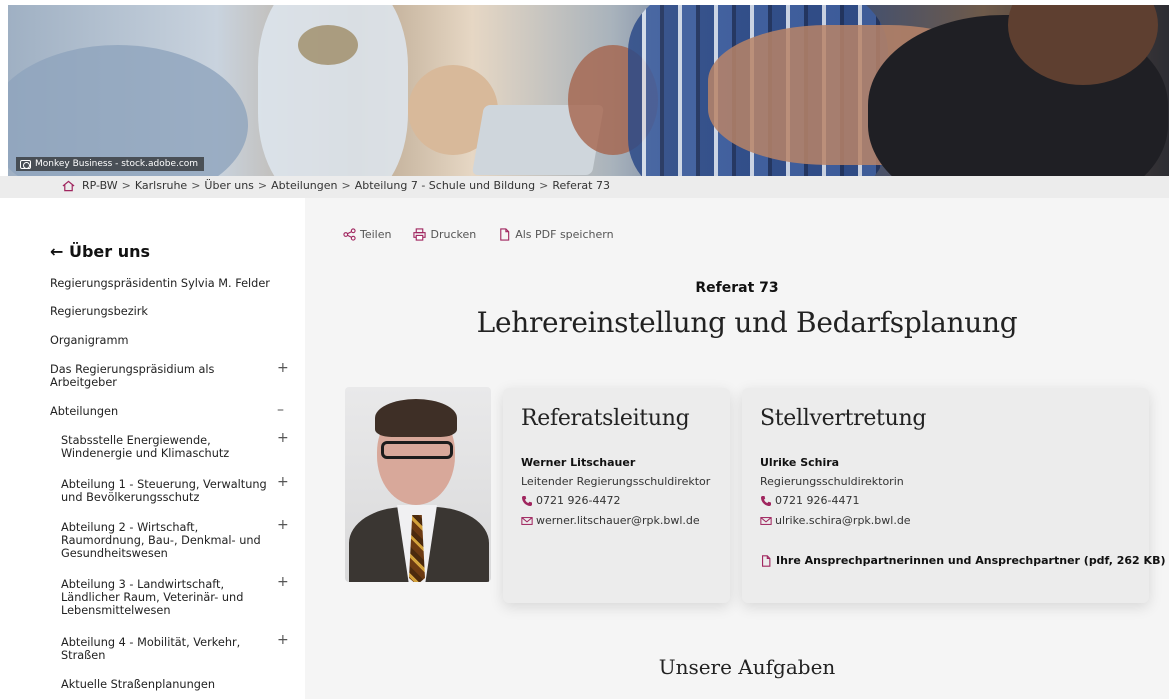 This screenshot has height=699, width=1169. I want to click on sidebar-item-abteilungen: Abteilungen, so click(170, 411).